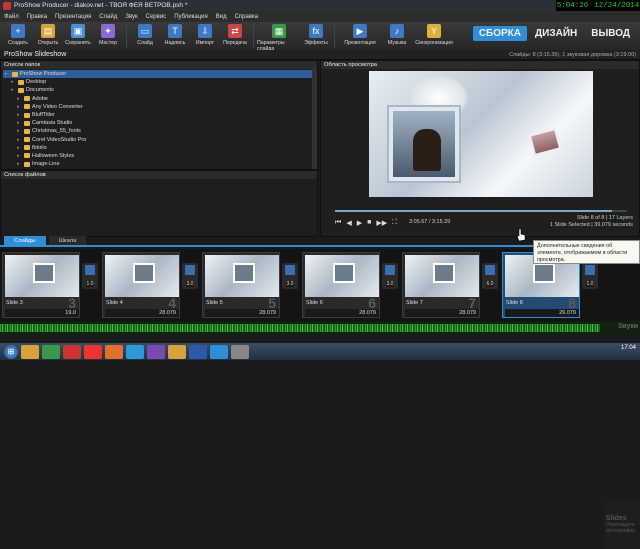 The width and height of the screenshot is (640, 549). What do you see at coordinates (11, 17) in the screenshot?
I see `menu-item-0: Файл` at bounding box center [11, 17].